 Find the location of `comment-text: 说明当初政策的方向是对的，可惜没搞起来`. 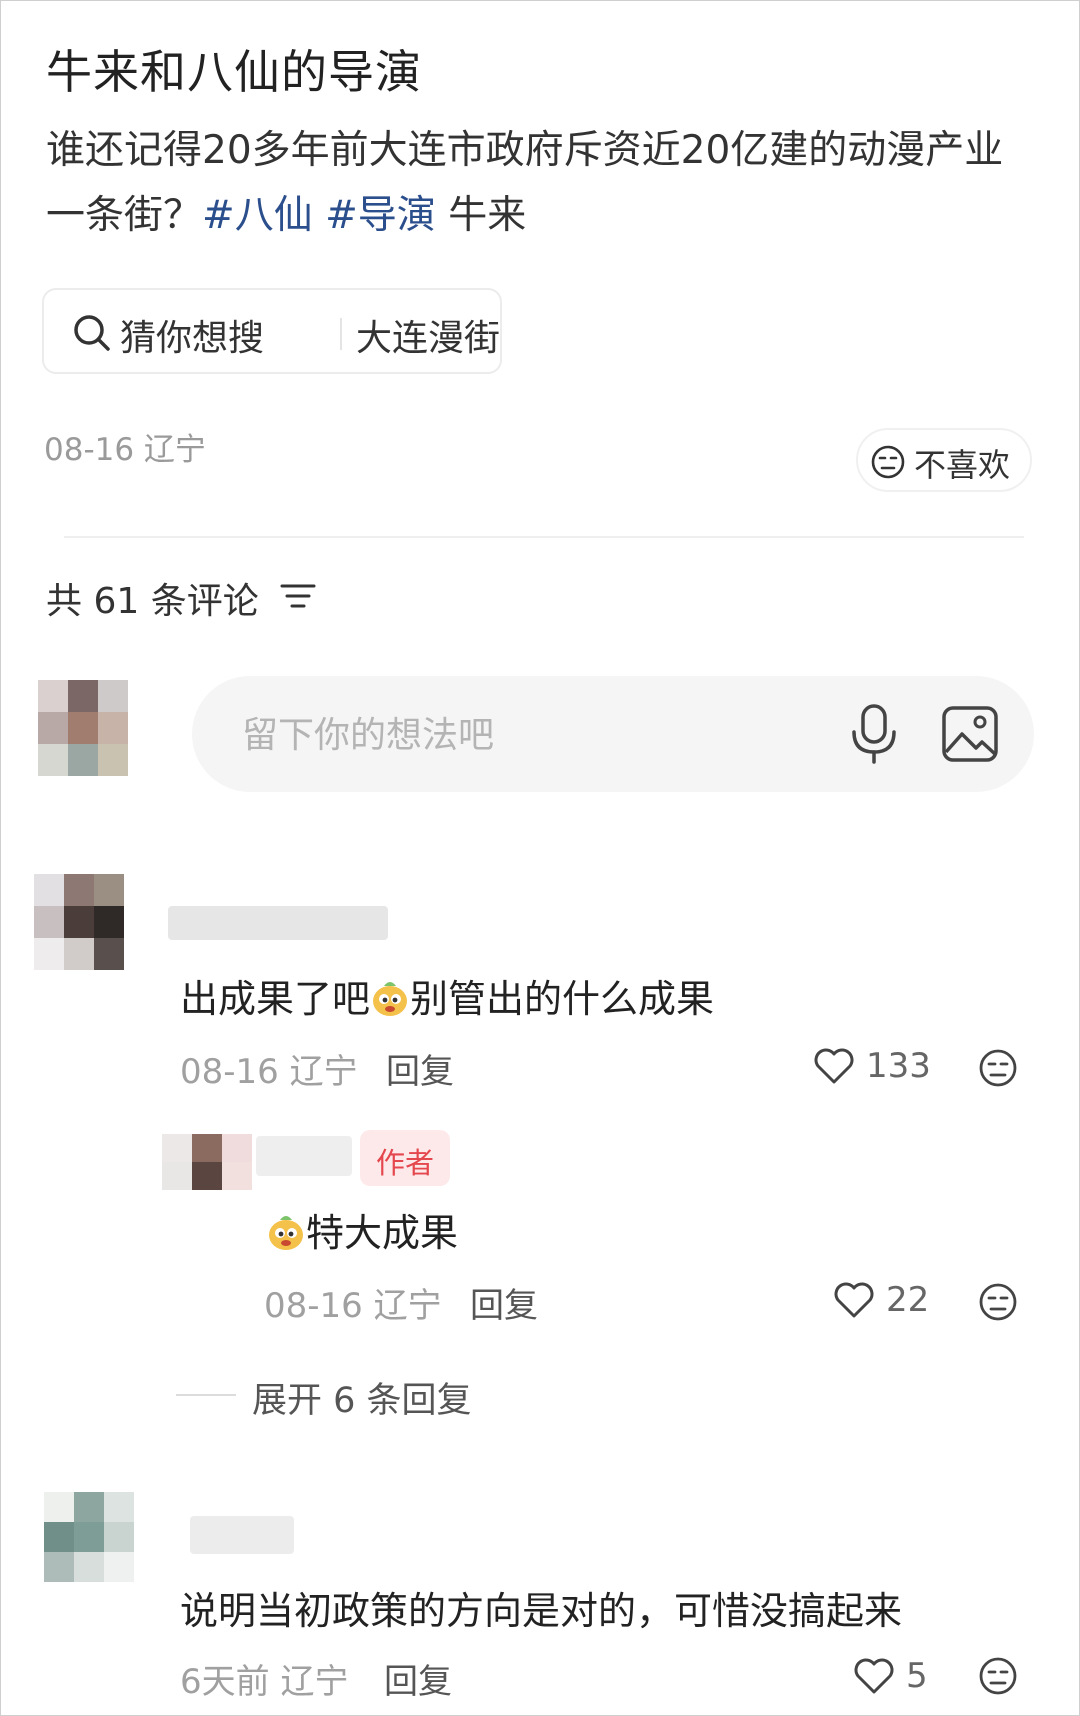

comment-text: 说明当初政策的方向是对的，可惜没搞起来 is located at coordinates (541, 1611).